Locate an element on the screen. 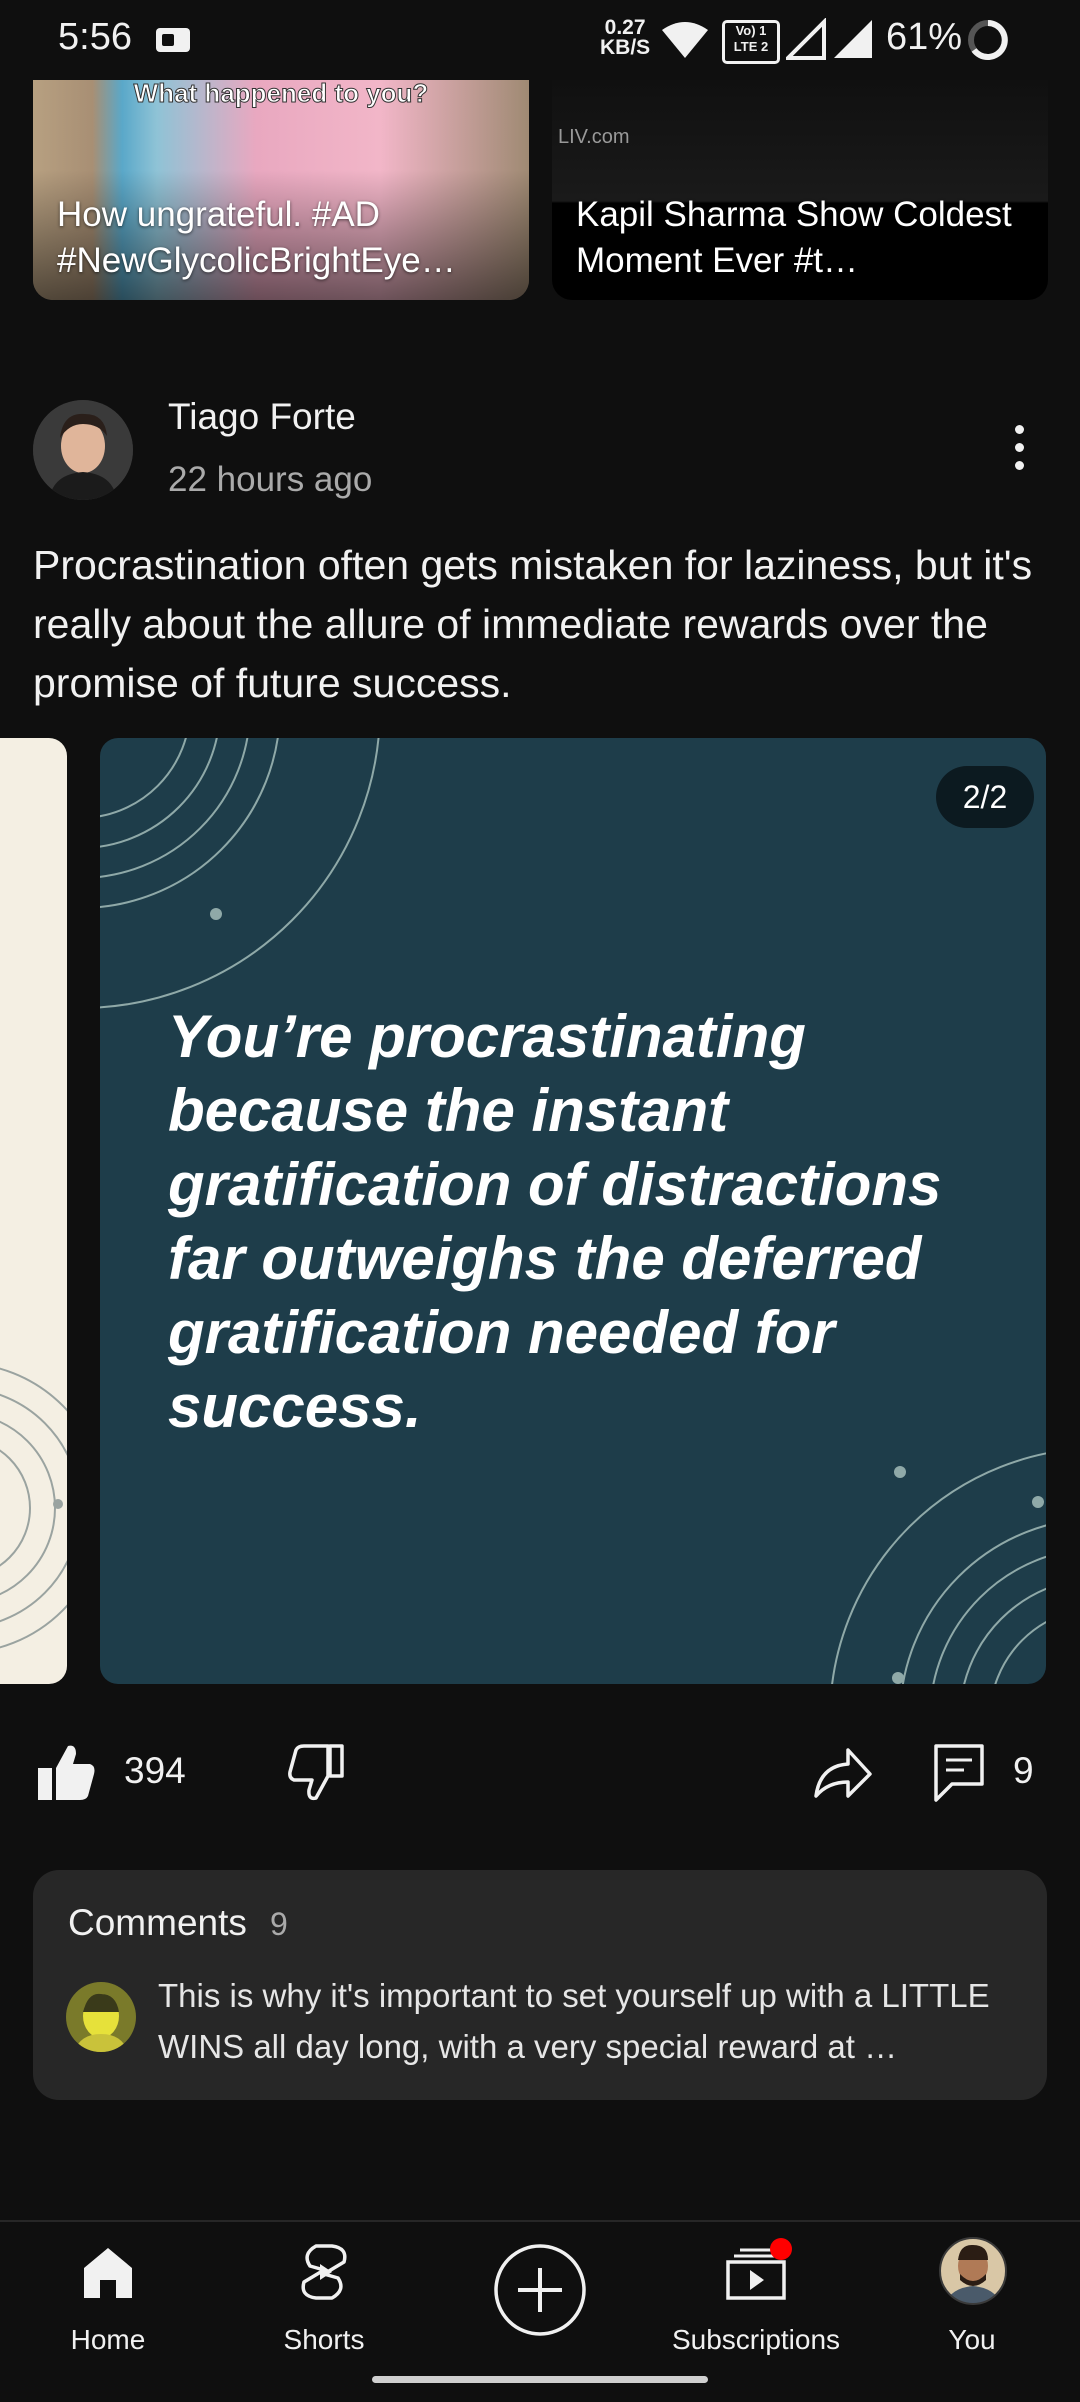 The image size is (1080, 2402). net-speed: 0.27 KB/S is located at coordinates (625, 37).